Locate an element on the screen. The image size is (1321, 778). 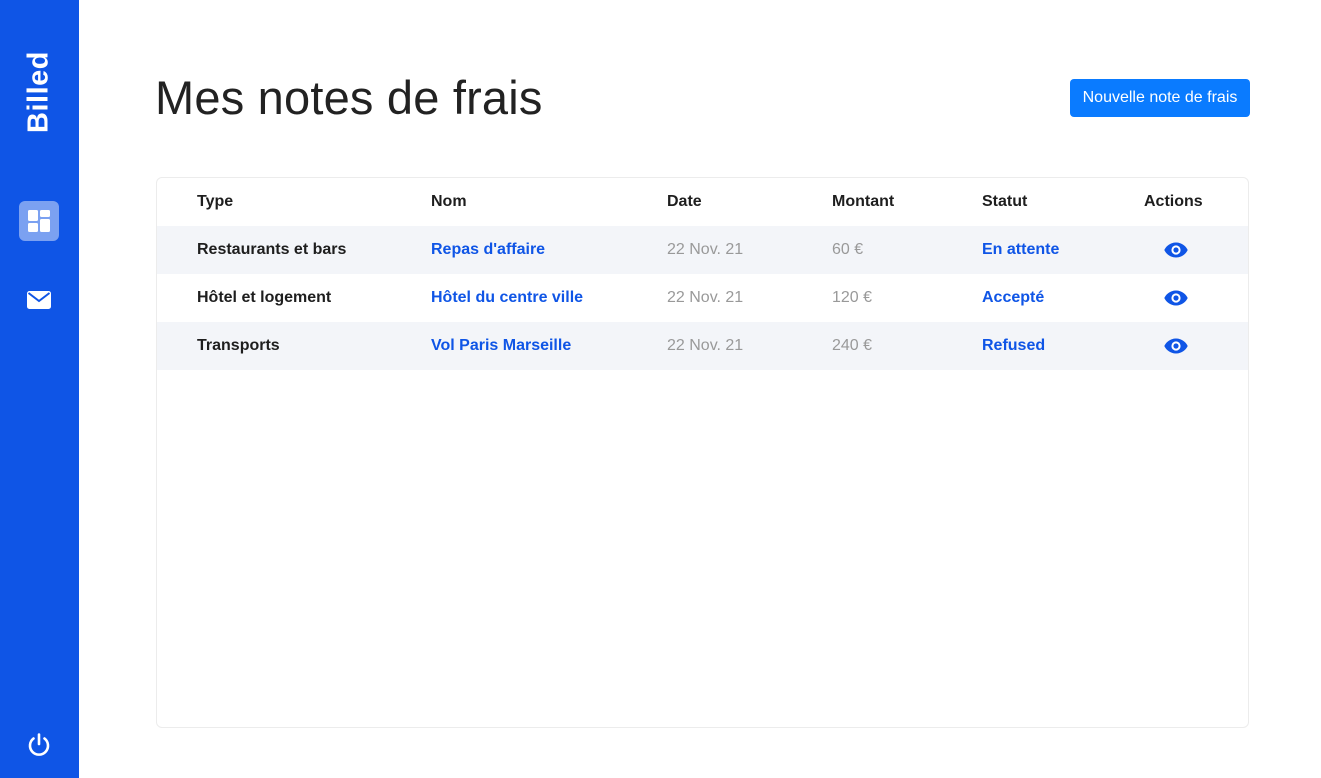
table-header-row: Type Nom Date Montant Statut Actions is located at coordinates (702, 202).